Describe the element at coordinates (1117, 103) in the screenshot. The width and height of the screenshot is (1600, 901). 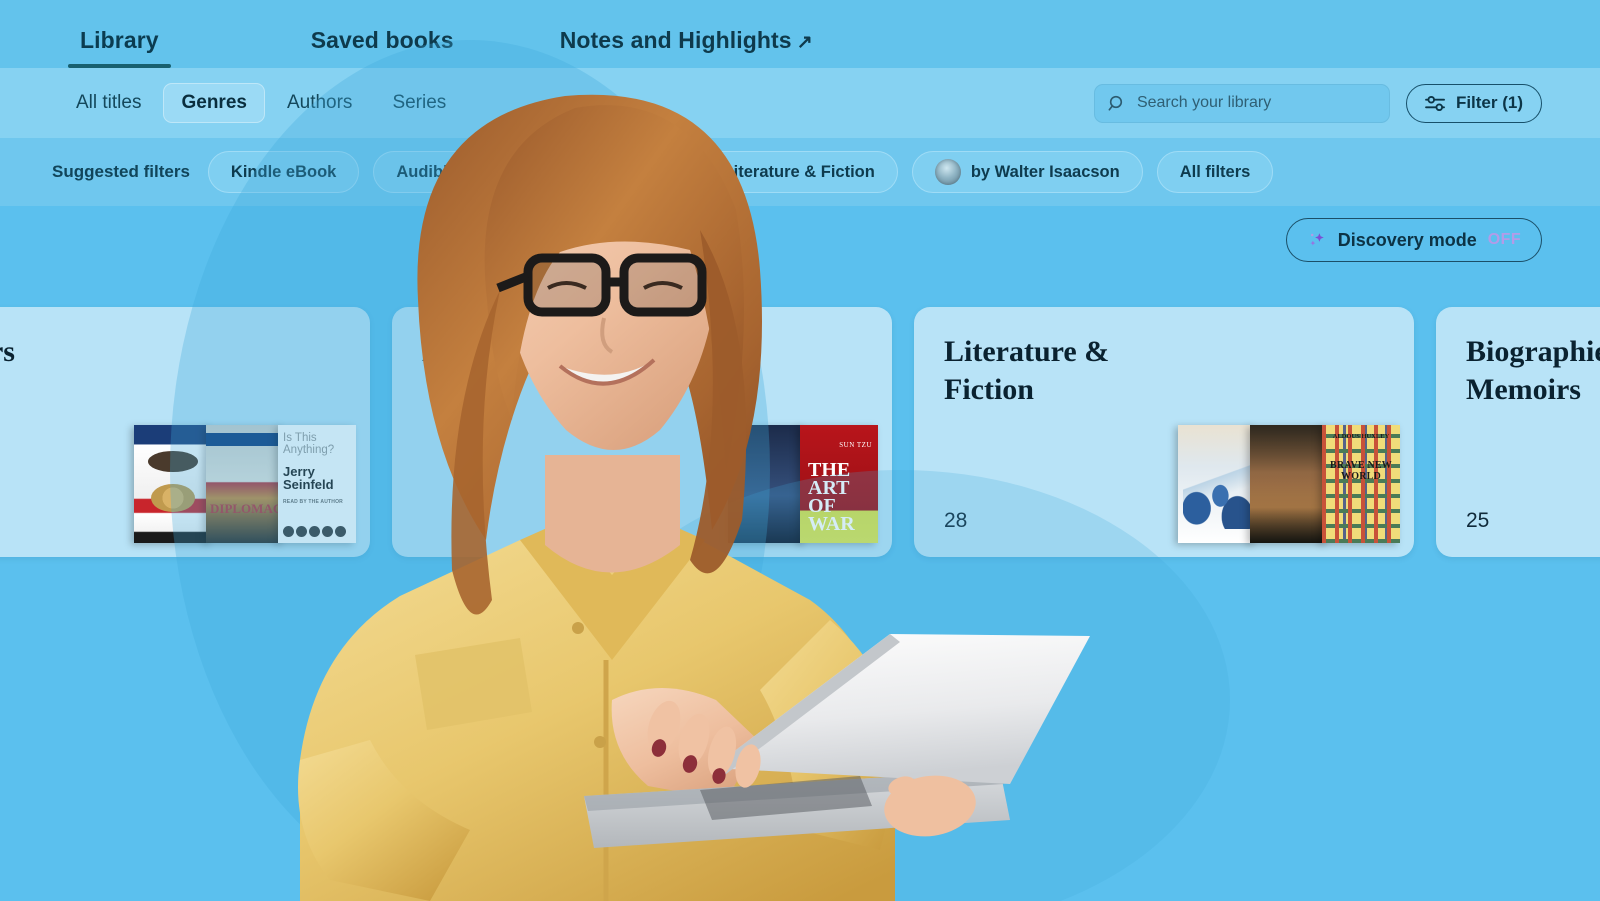
I see `search-icon` at that location.